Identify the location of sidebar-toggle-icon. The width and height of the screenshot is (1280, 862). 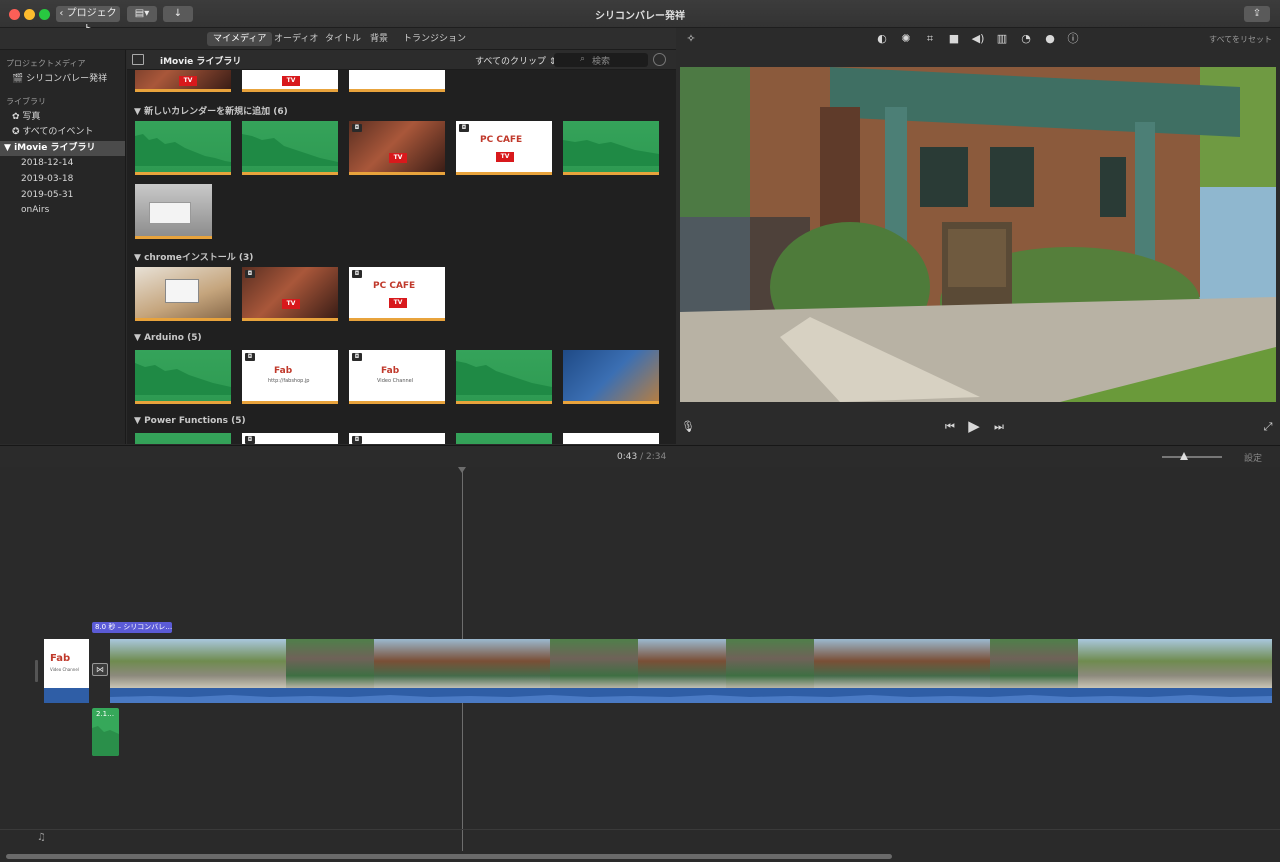
(138, 59).